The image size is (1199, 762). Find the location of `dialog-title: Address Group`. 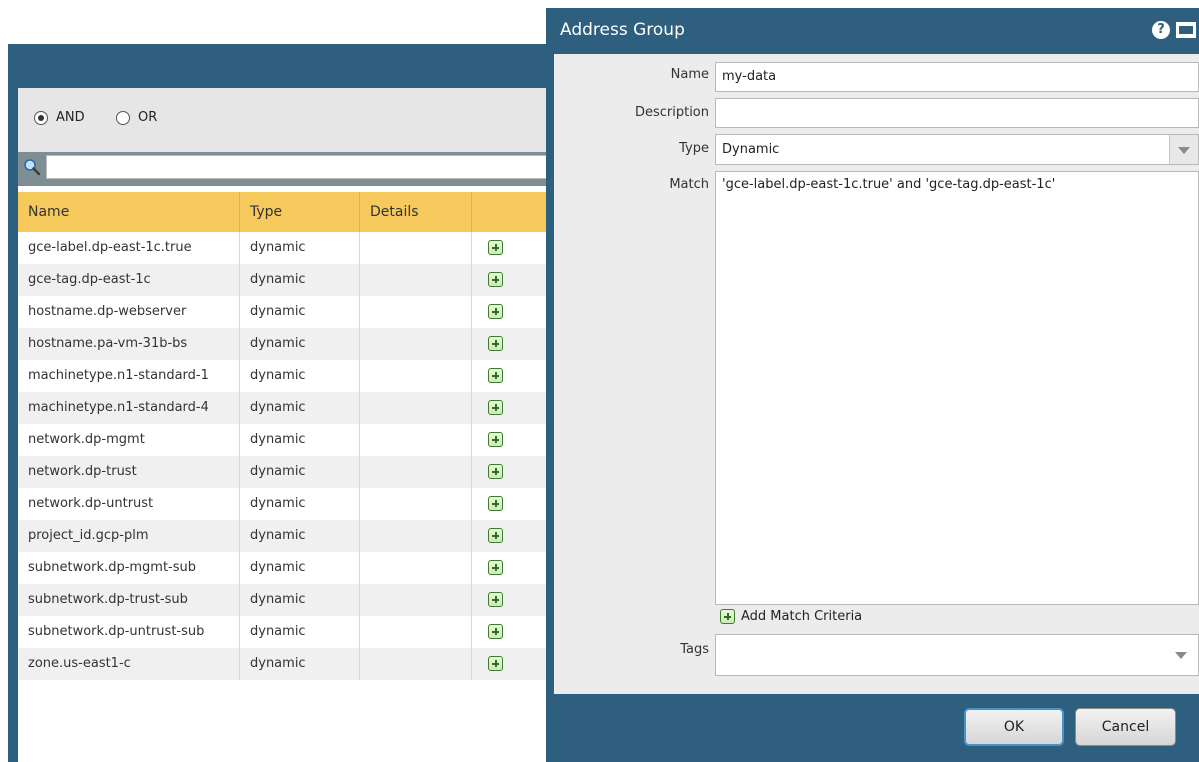

dialog-title: Address Group is located at coordinates (622, 30).